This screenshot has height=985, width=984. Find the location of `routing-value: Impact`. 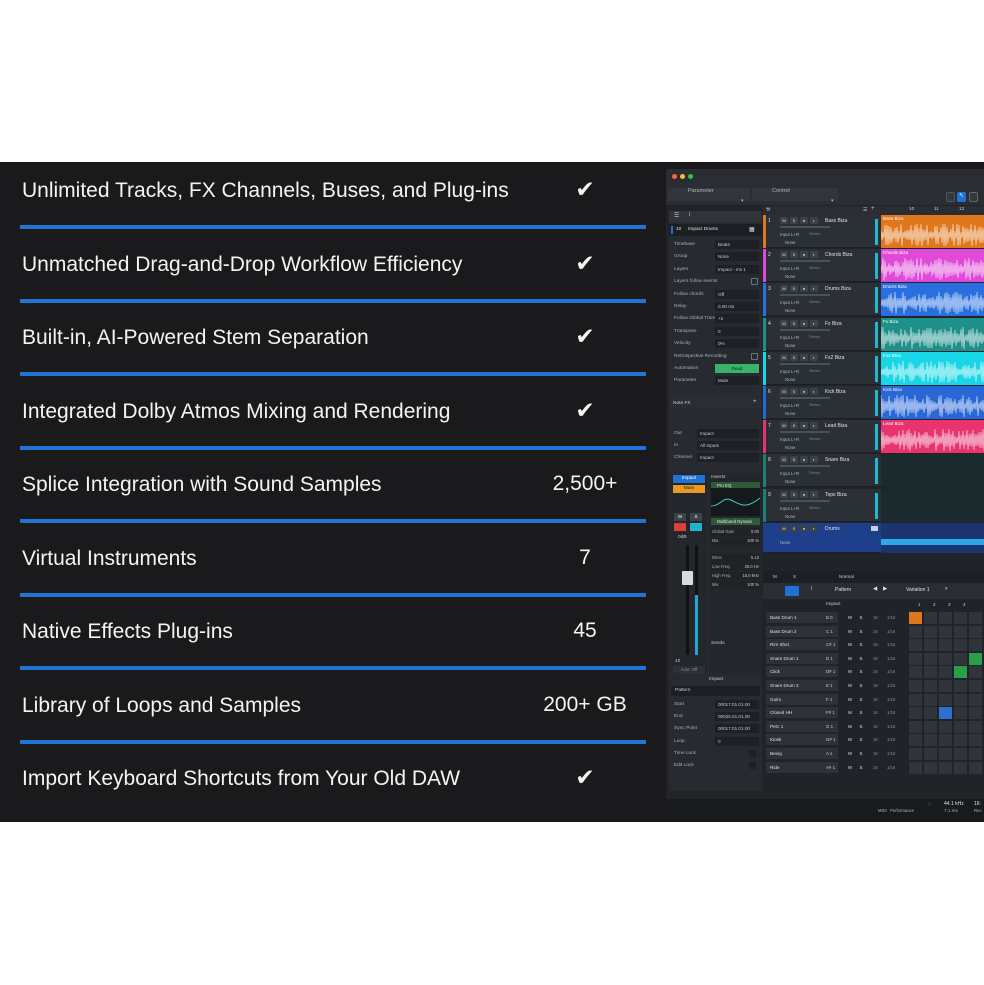

routing-value: Impact is located at coordinates (728, 433).